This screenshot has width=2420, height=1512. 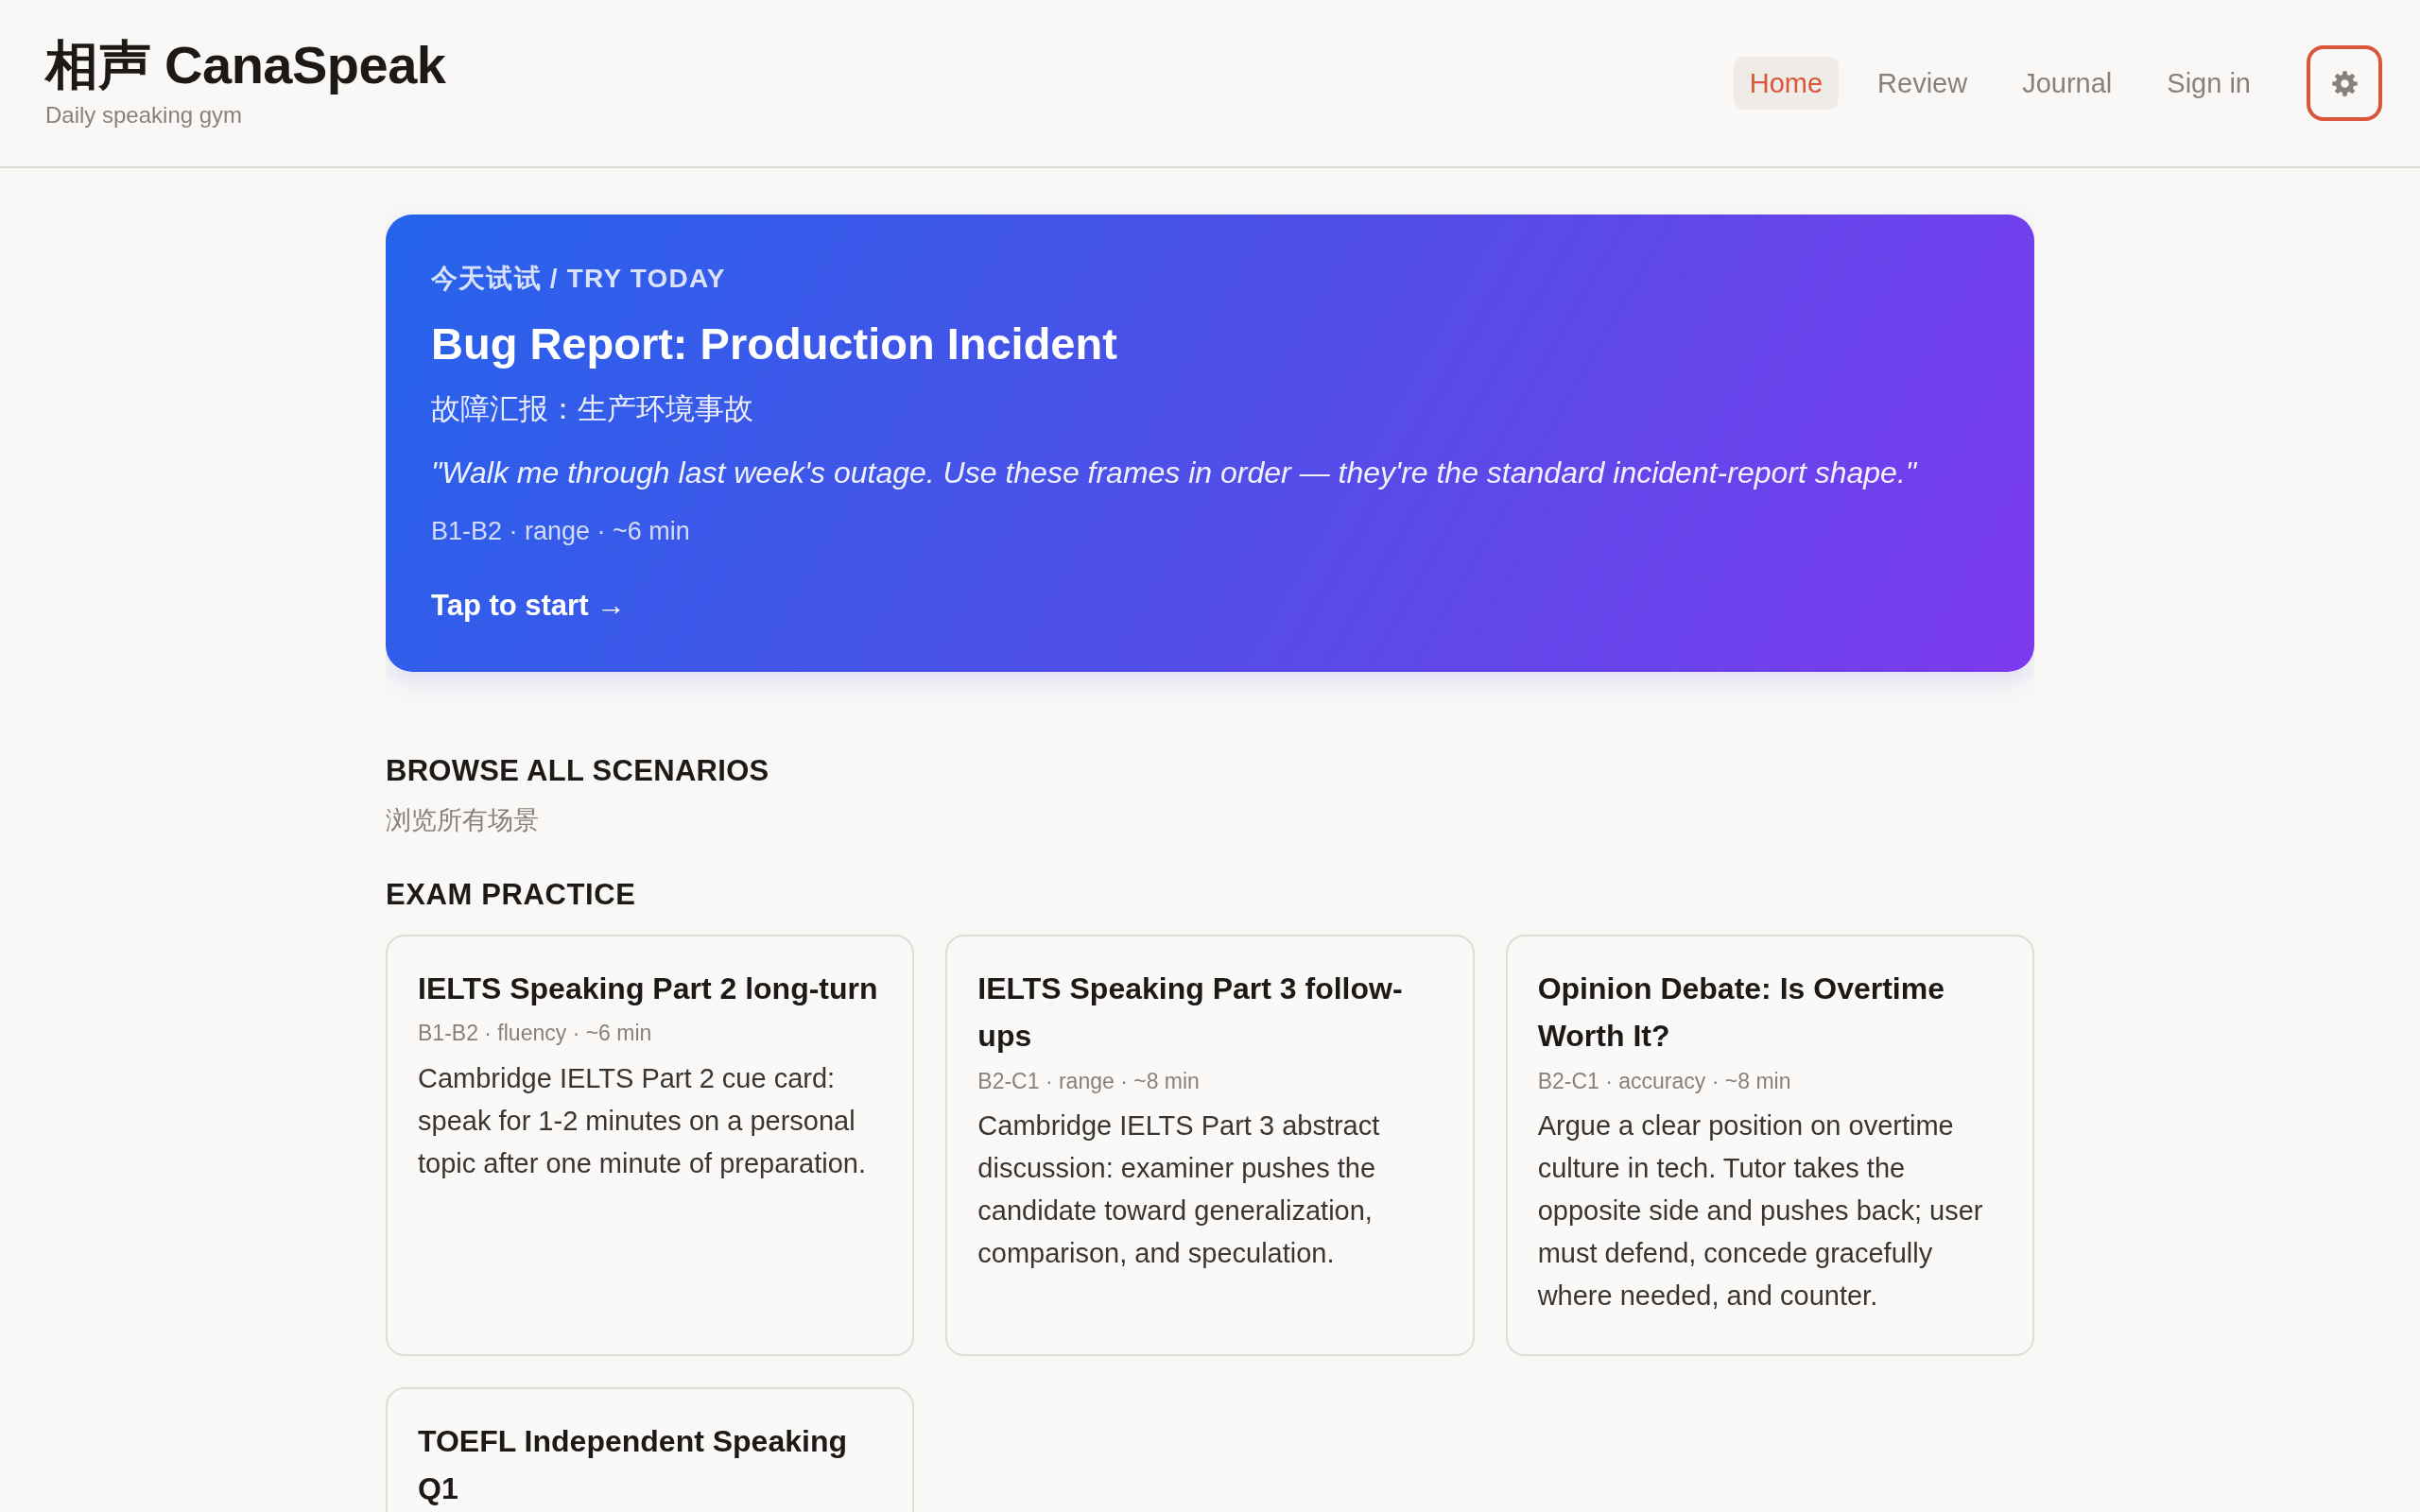 I want to click on scenario-title: TOEFL Independent Speaking Q1, so click(x=633, y=1465).